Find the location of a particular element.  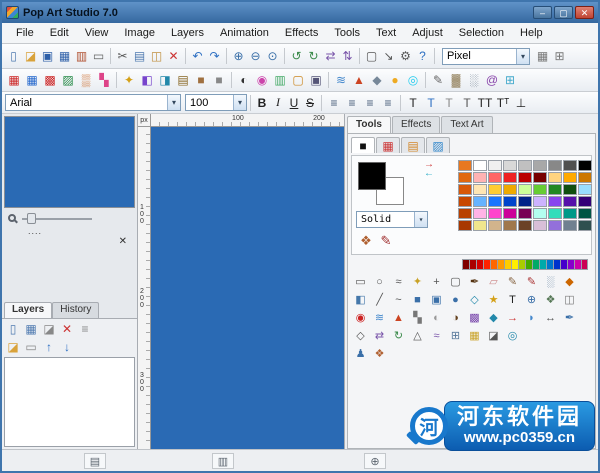

perspective-icon: △ is located at coordinates (417, 335).